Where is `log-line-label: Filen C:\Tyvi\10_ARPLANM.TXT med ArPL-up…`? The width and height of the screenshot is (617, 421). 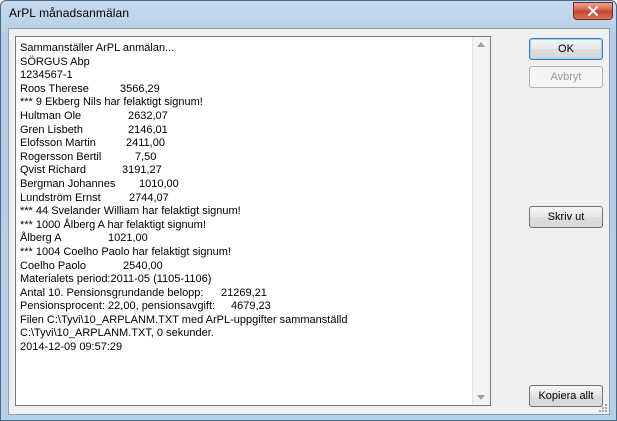
log-line-label: Filen C:\Tyvi\10_ARPLANM.TXT med ArPL-up… is located at coordinates (184, 319).